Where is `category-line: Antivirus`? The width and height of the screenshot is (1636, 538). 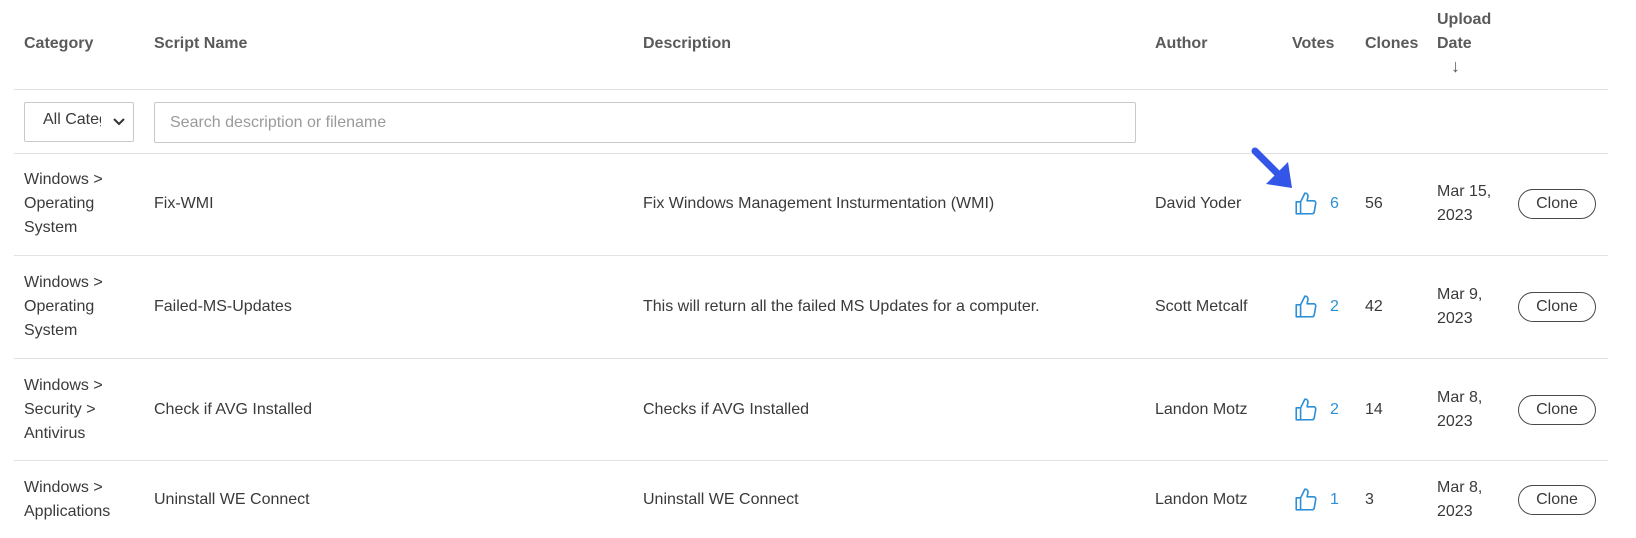 category-line: Antivirus is located at coordinates (55, 433).